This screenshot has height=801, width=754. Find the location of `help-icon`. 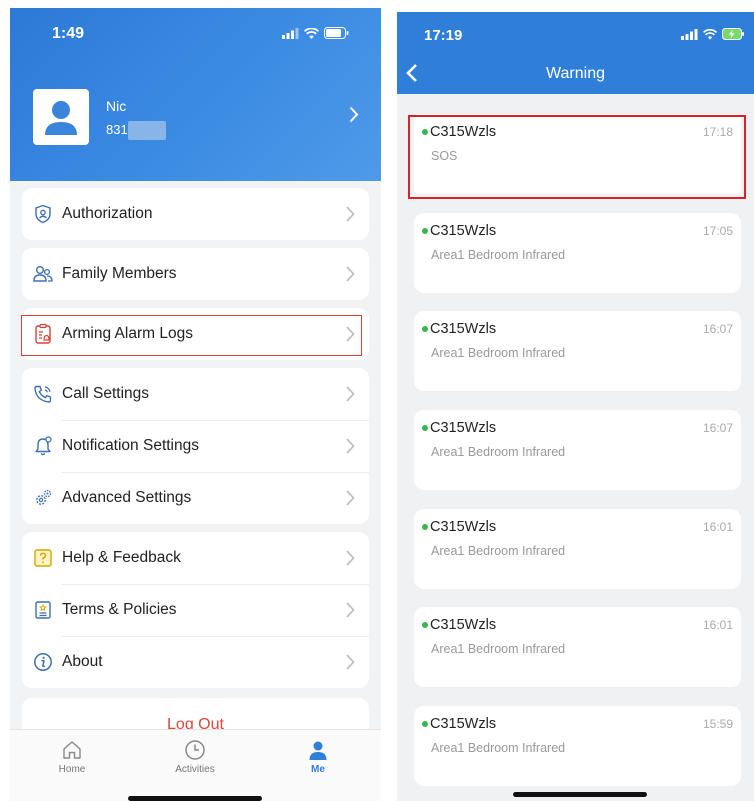

help-icon is located at coordinates (43, 558).